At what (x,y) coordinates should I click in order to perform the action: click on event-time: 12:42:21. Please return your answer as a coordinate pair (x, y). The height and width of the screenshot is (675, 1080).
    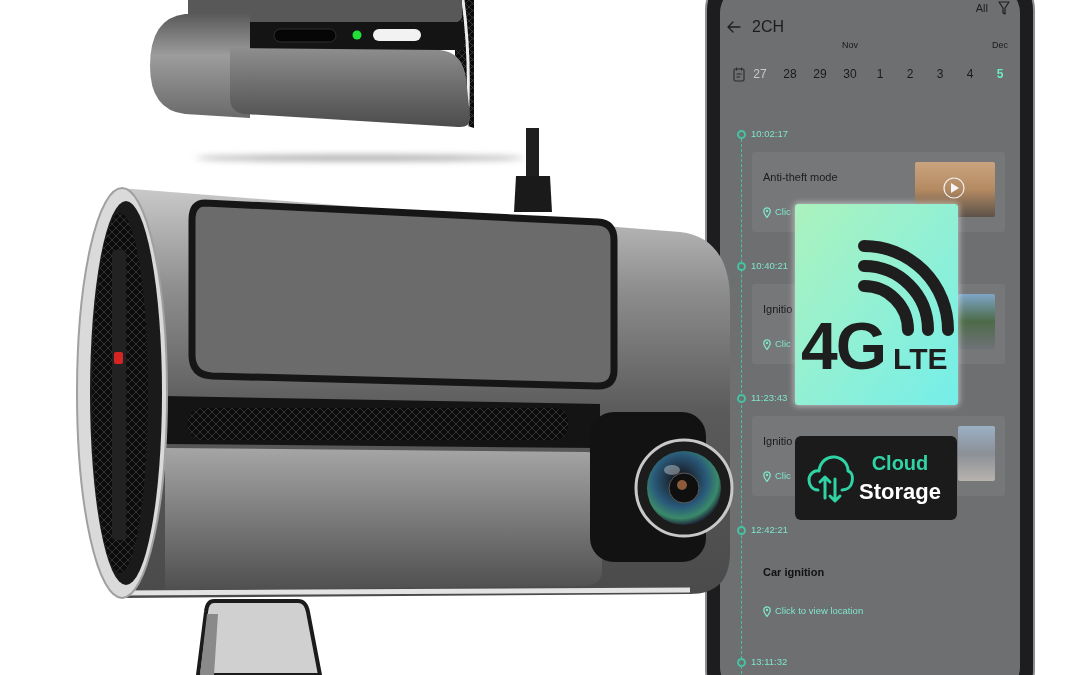
    Looking at the image, I should click on (769, 530).